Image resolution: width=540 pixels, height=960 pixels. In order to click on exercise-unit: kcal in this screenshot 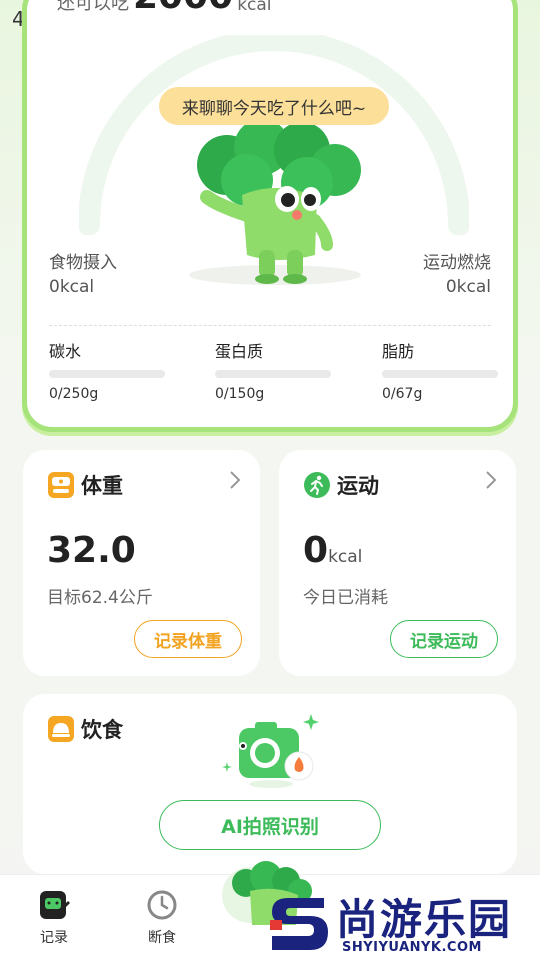, I will do `click(345, 557)`.